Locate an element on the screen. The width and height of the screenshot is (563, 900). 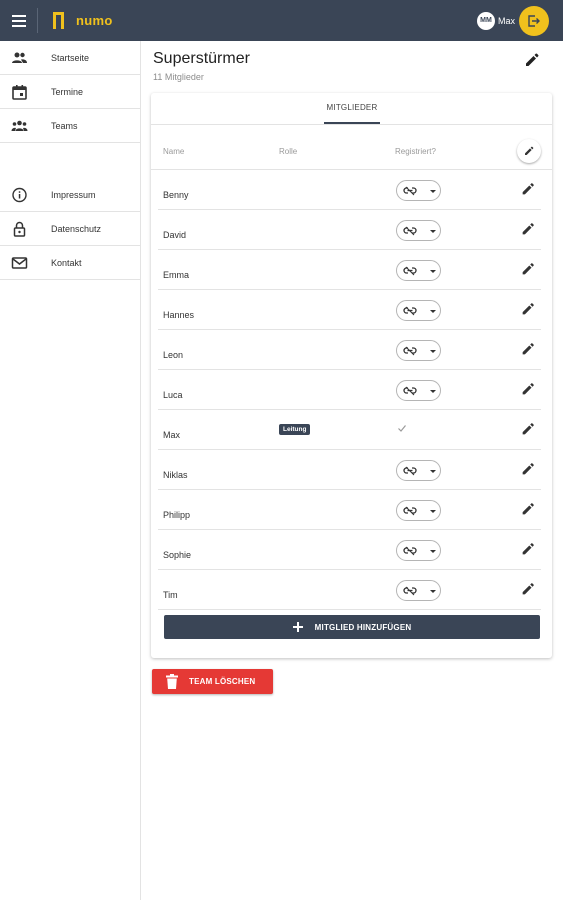
sidebar-item-impressum: Impressum is located at coordinates (70, 195).